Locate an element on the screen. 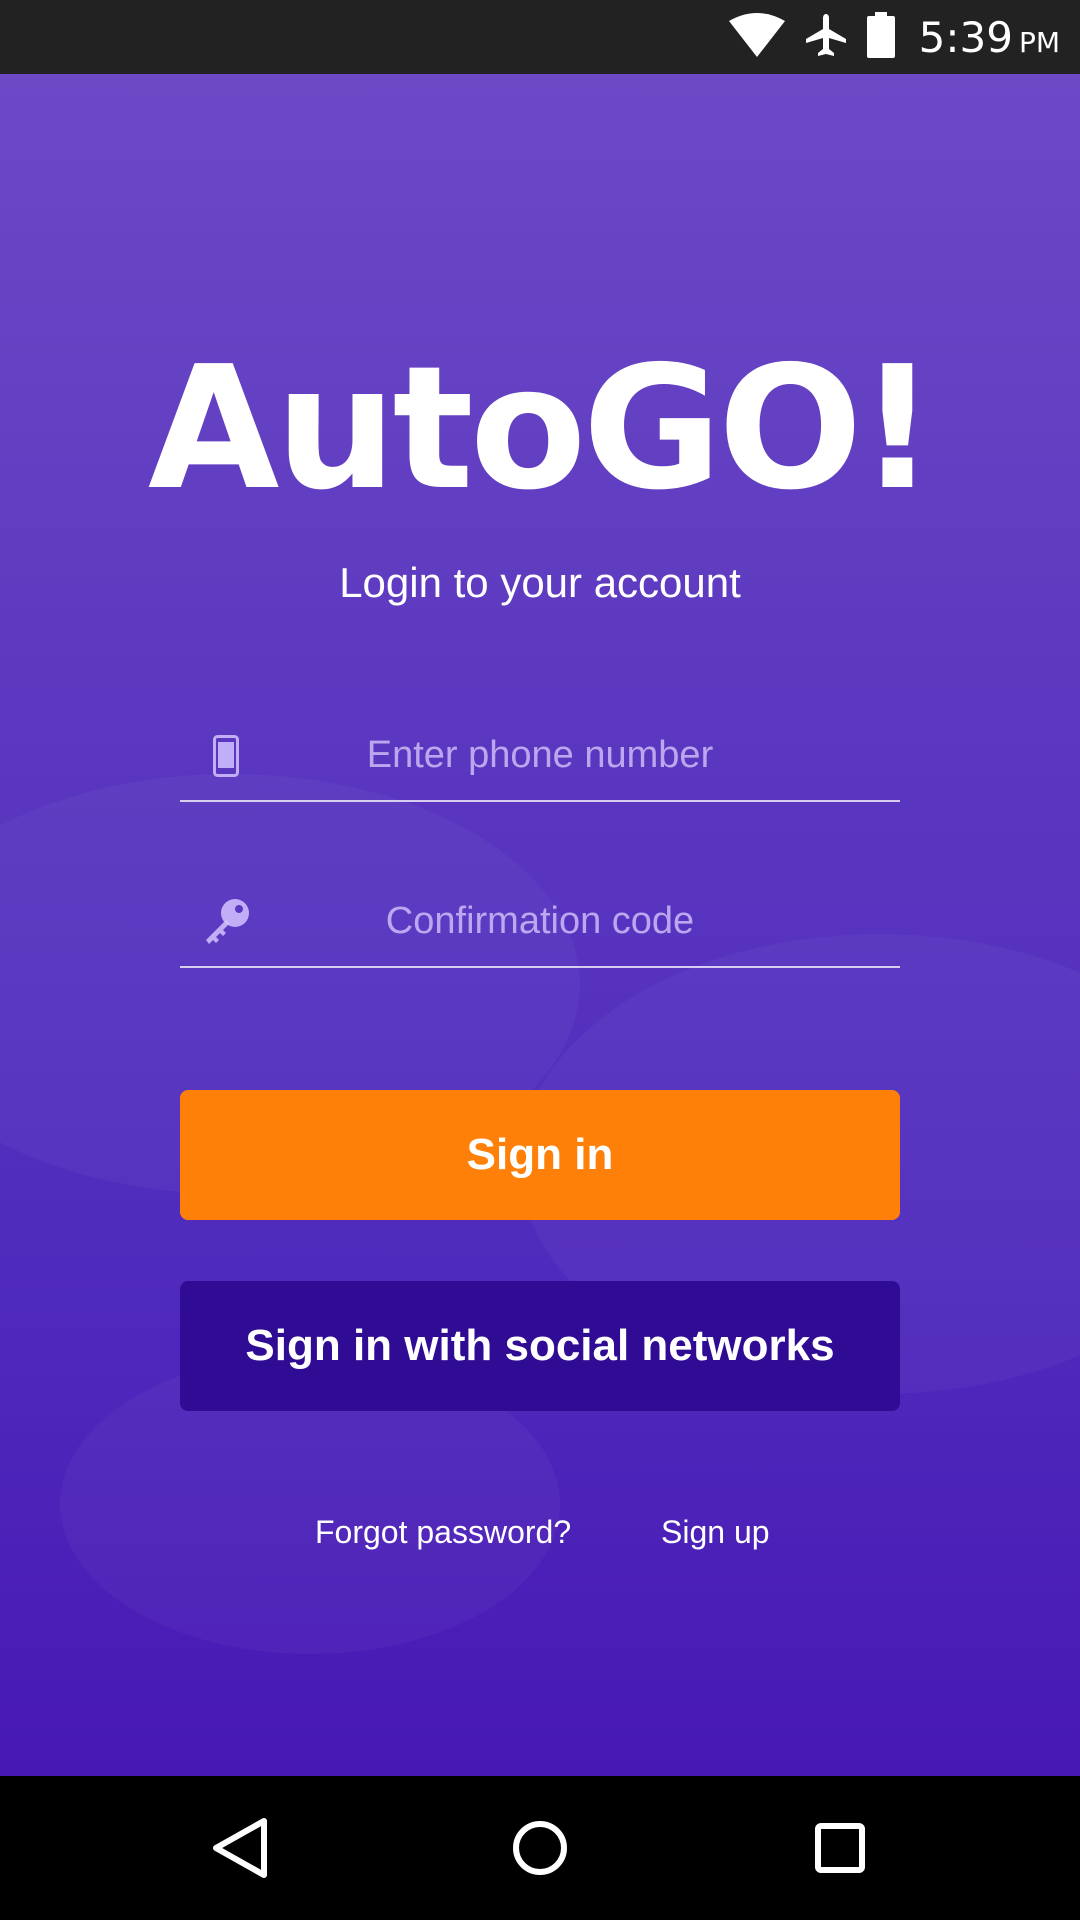 The width and height of the screenshot is (1080, 1920). navigation-bar is located at coordinates (540, 1848).